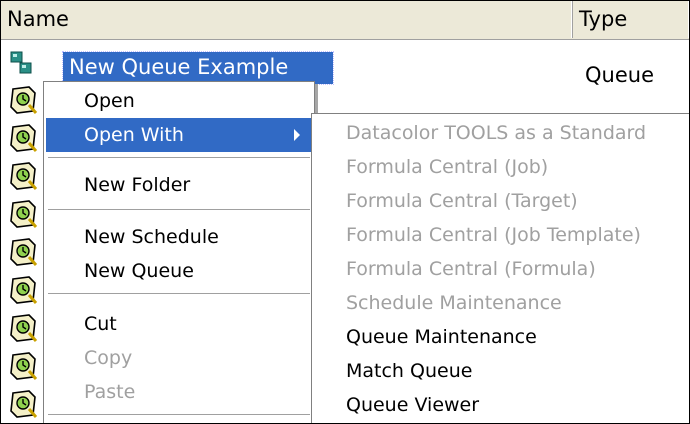  I want to click on submenu-item-formula-central-job-template: Formula Central (Job Template), so click(493, 235).